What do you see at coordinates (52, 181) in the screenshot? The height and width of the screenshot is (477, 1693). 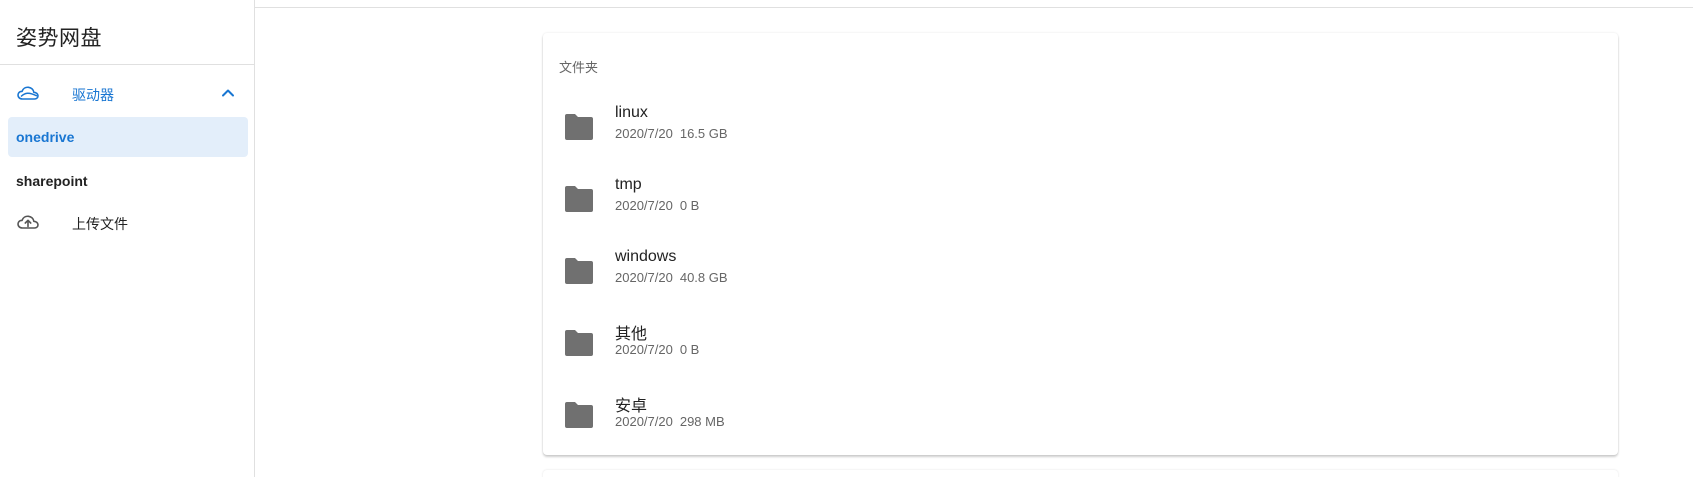 I see `sidebar-item-label: sharepoint` at bounding box center [52, 181].